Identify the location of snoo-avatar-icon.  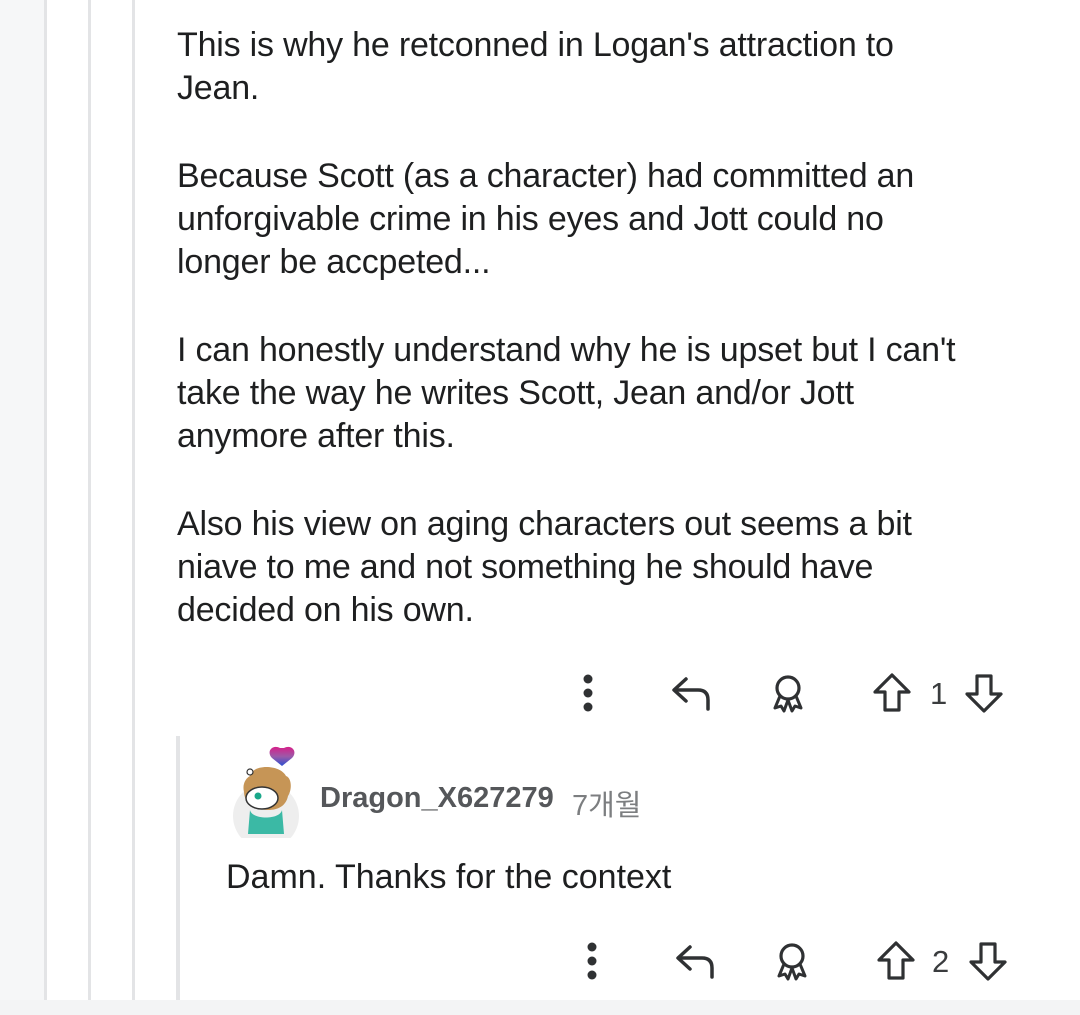
(266, 797).